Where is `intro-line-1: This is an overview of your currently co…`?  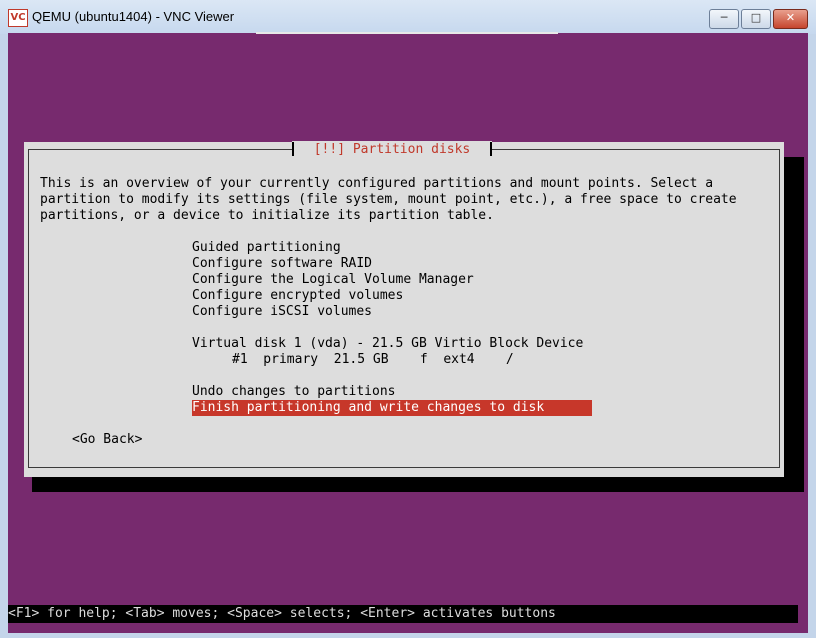 intro-line-1: This is an overview of your currently co… is located at coordinates (377, 183).